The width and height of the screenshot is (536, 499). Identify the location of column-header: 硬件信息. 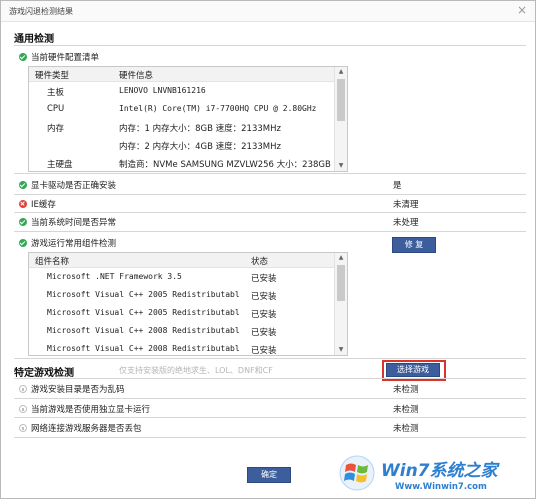
(136, 76).